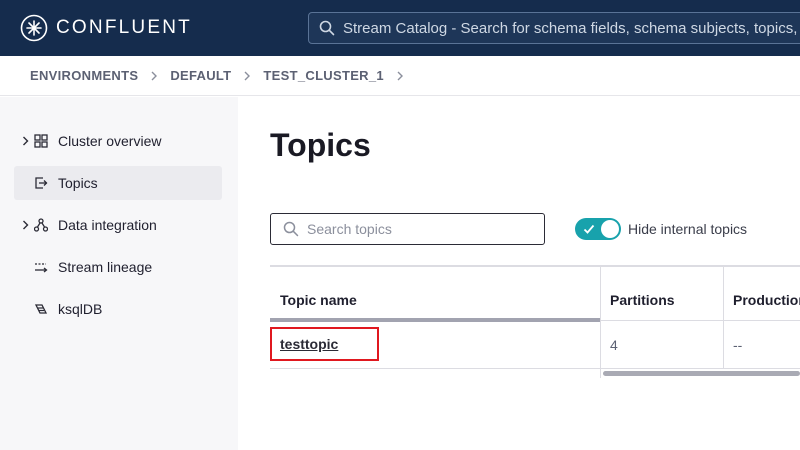 The image size is (800, 450). I want to click on column-header-label: Production, so click(766, 300).